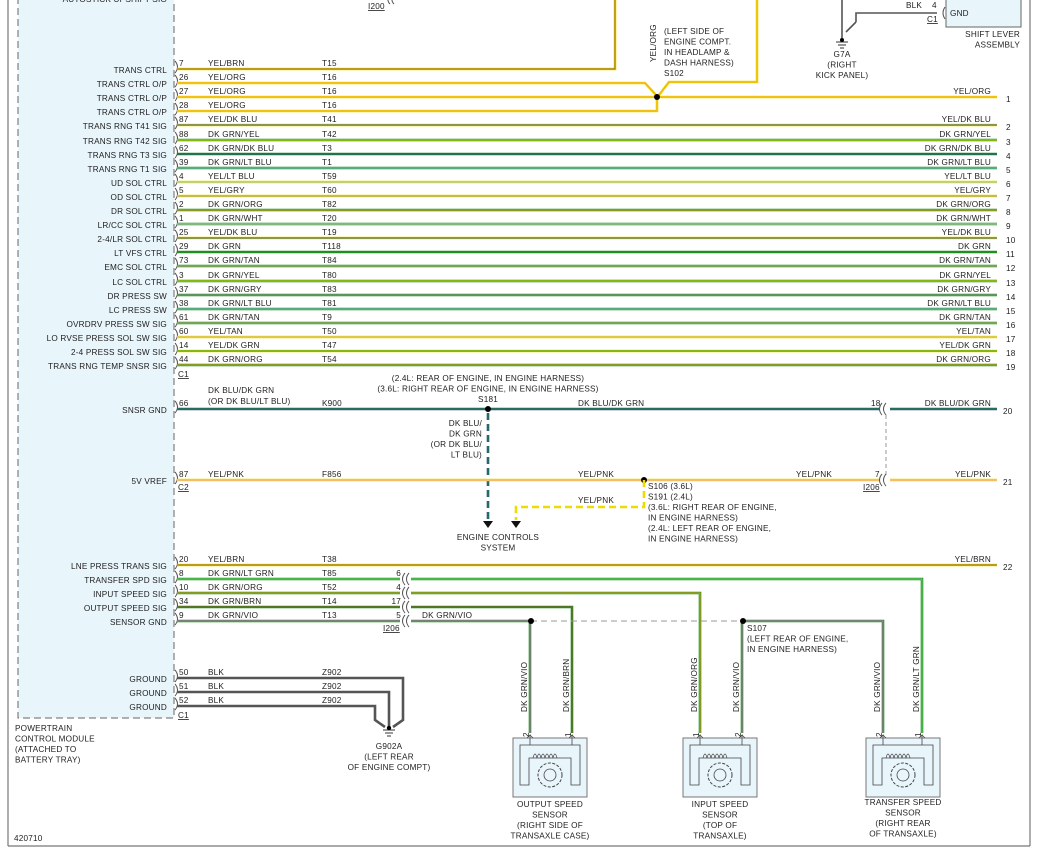 Image resolution: width=1037 pixels, height=850 pixels. Describe the element at coordinates (967, 176) in the screenshot. I see `wire-color-label-right: YEL/LT BLU` at that location.